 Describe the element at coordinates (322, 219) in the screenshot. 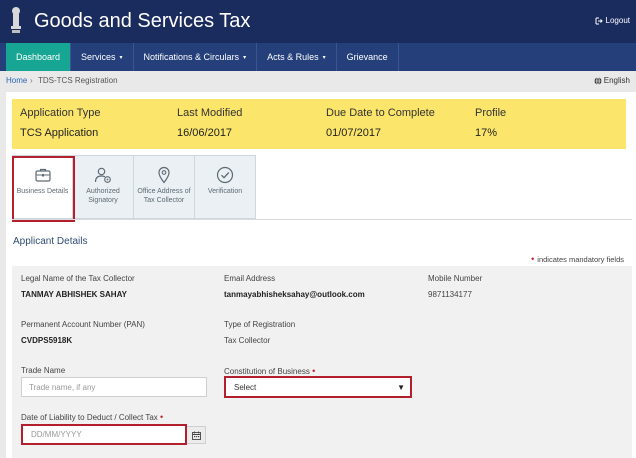

I see `tabs-divider` at that location.